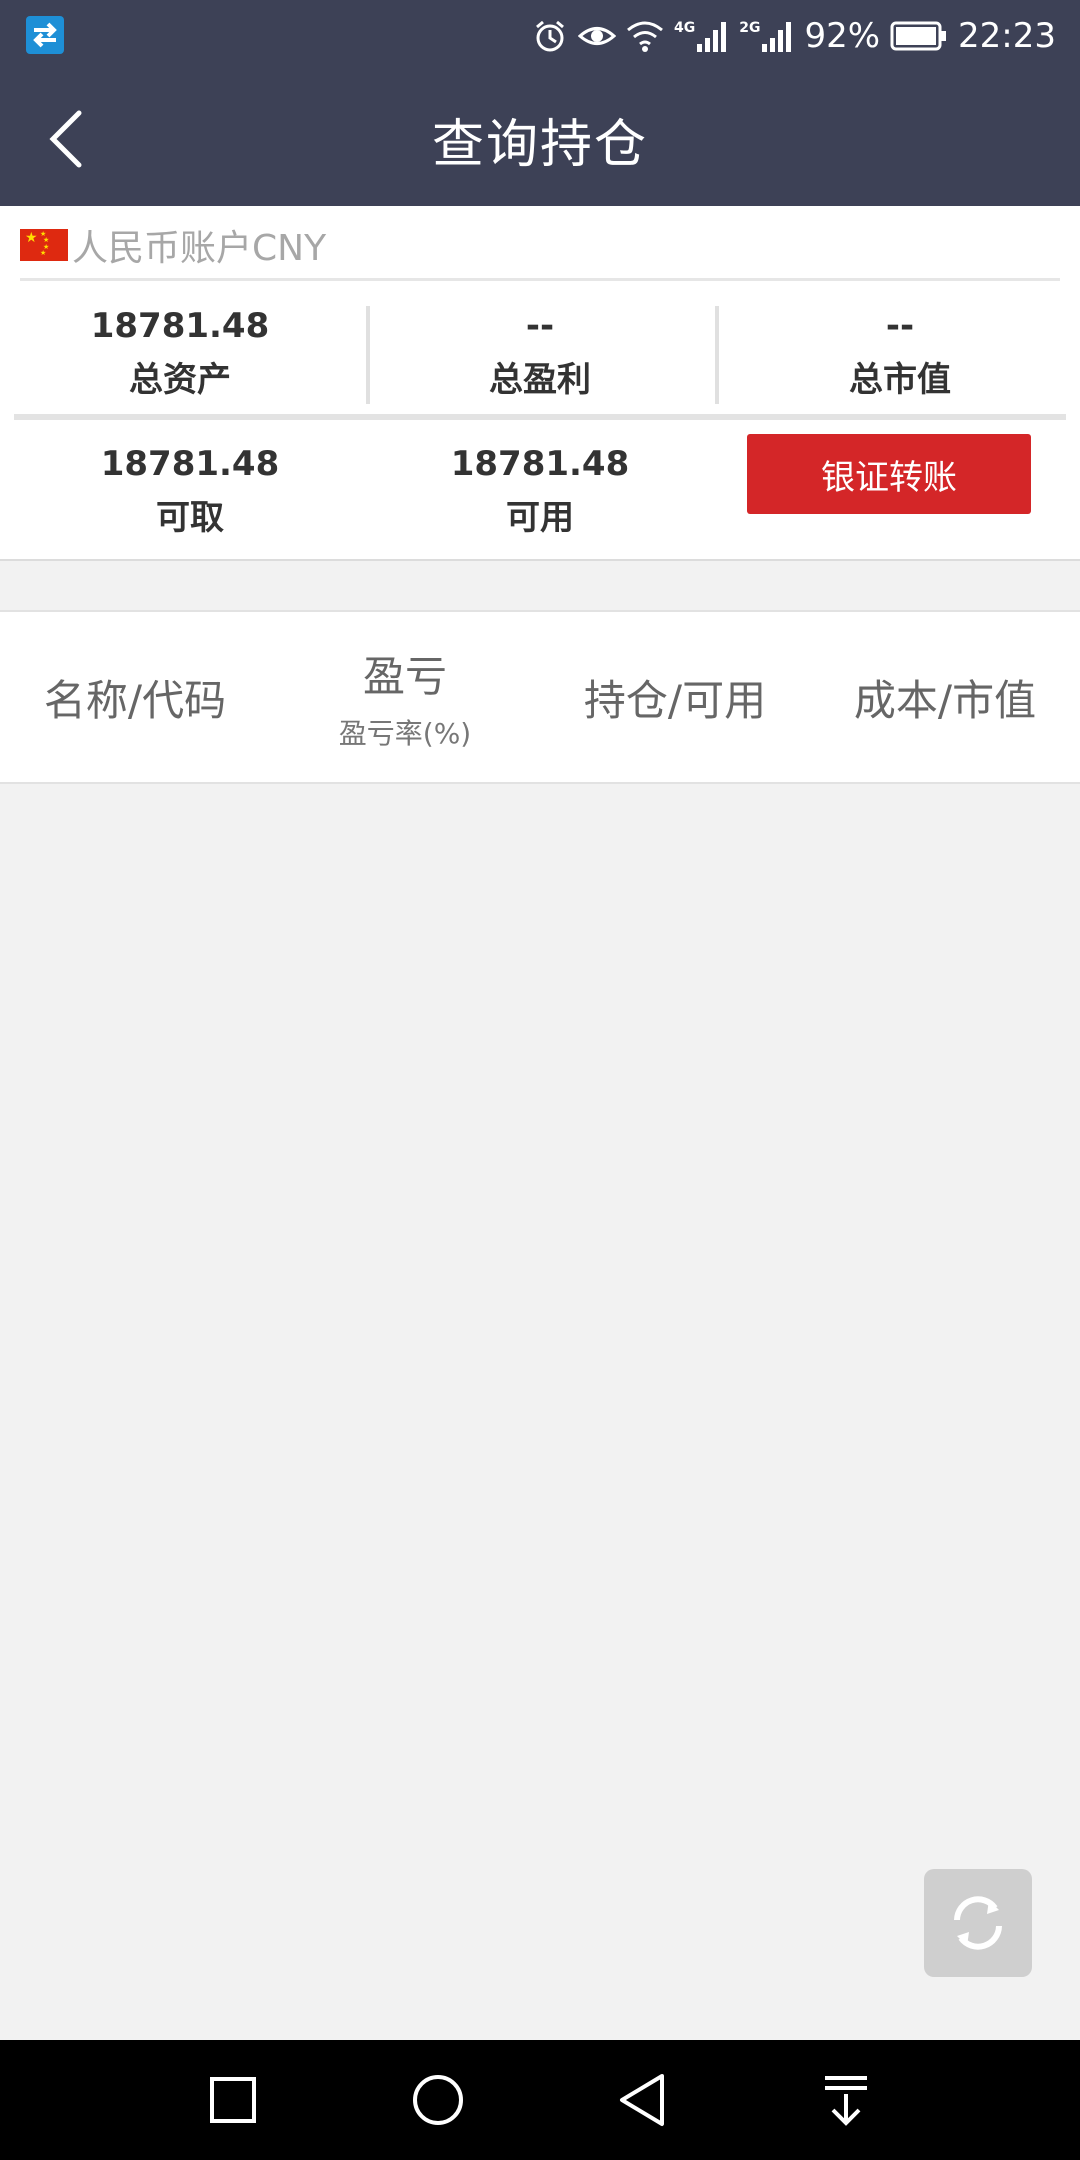 This screenshot has width=1080, height=2160. What do you see at coordinates (539, 144) in the screenshot?
I see `page-title: 查询持仓` at bounding box center [539, 144].